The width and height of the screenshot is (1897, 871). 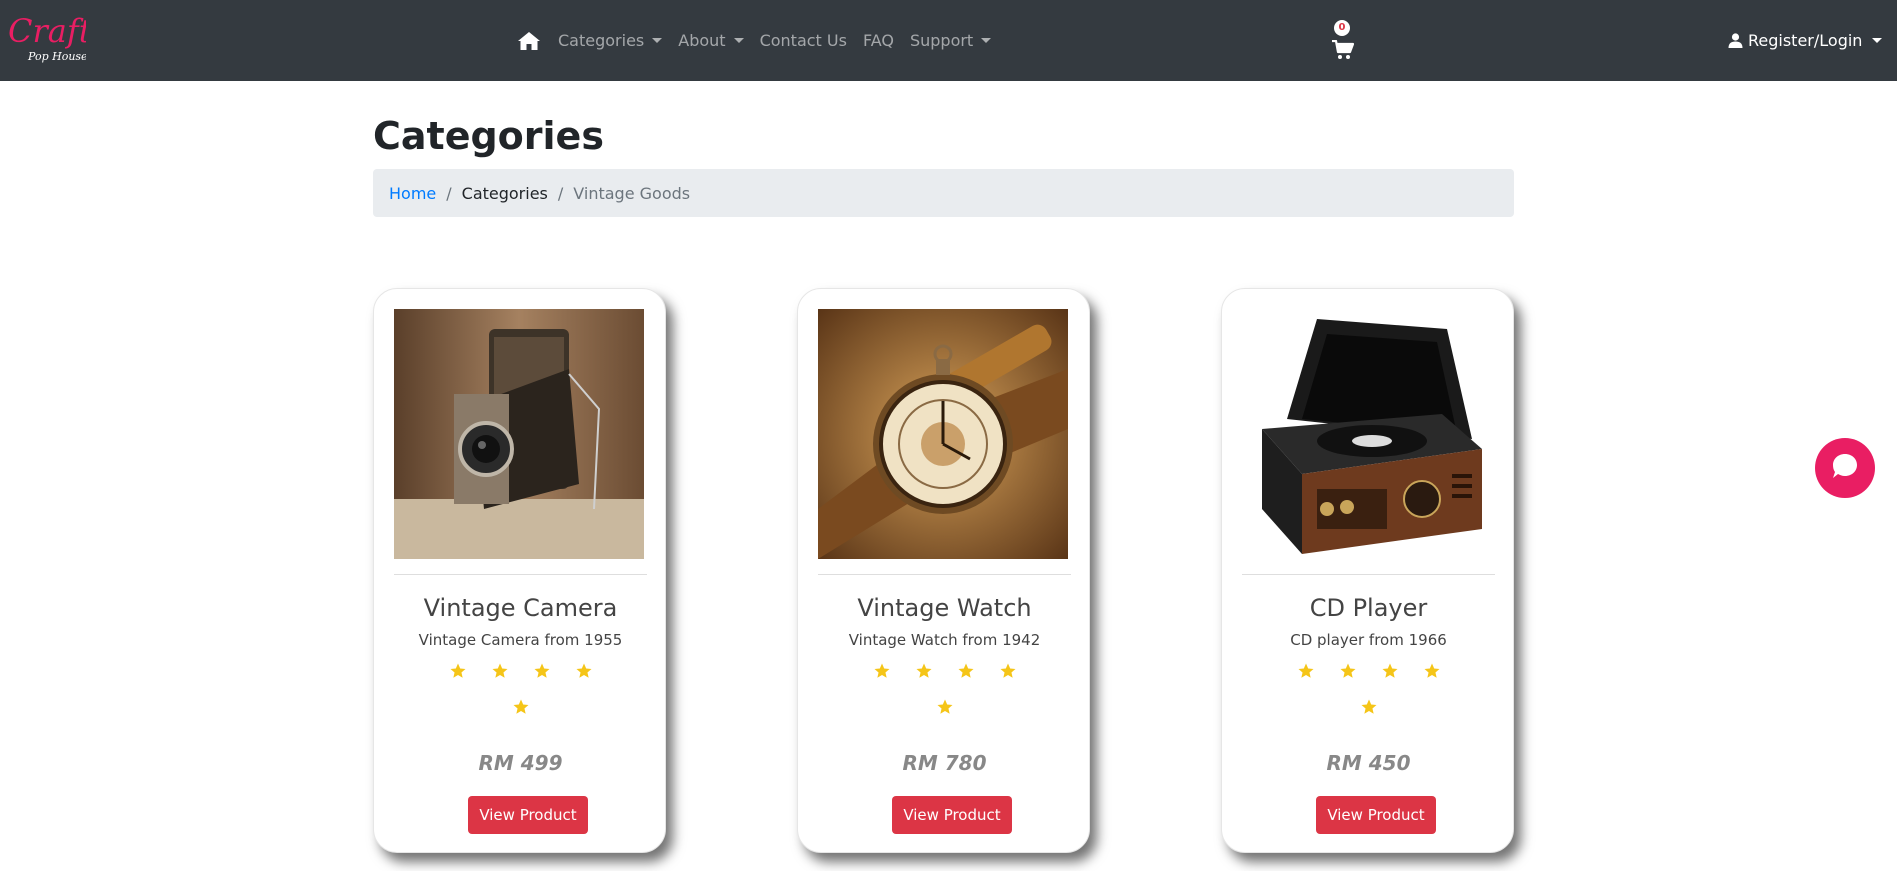 What do you see at coordinates (488, 136) in the screenshot?
I see `page-title: Categories` at bounding box center [488, 136].